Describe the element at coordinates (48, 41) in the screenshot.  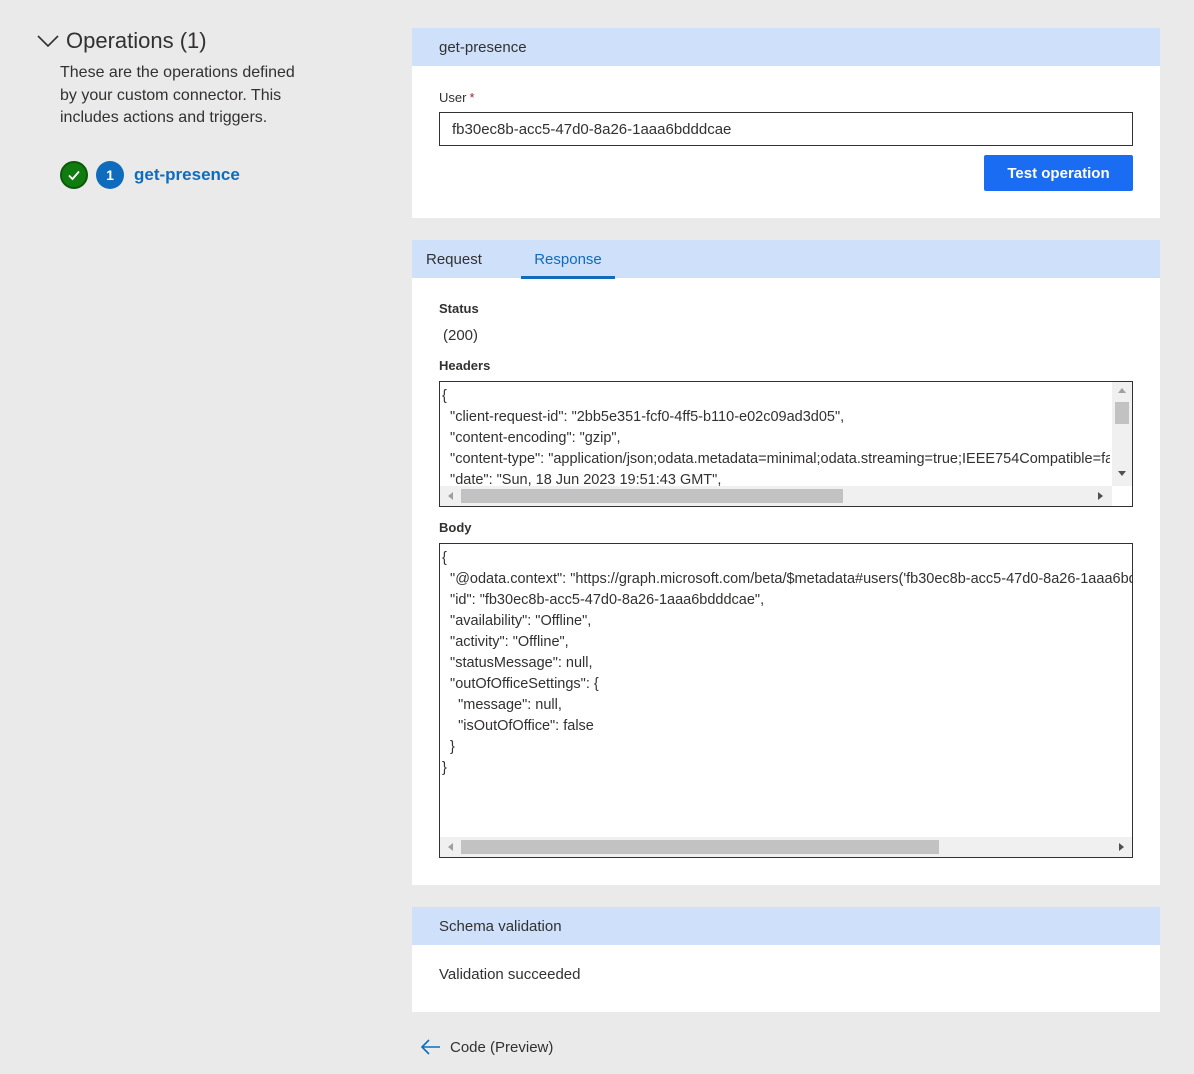
I see `chevron-down-icon` at that location.